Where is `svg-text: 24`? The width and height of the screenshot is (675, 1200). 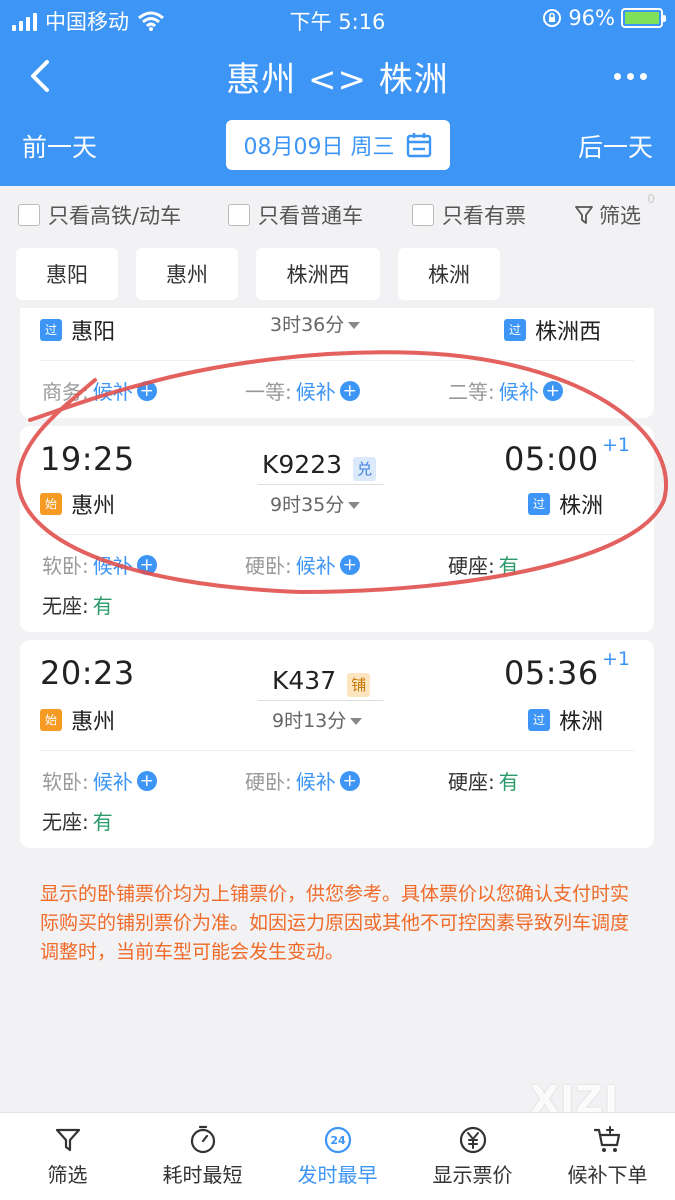 svg-text: 24 is located at coordinates (338, 1140).